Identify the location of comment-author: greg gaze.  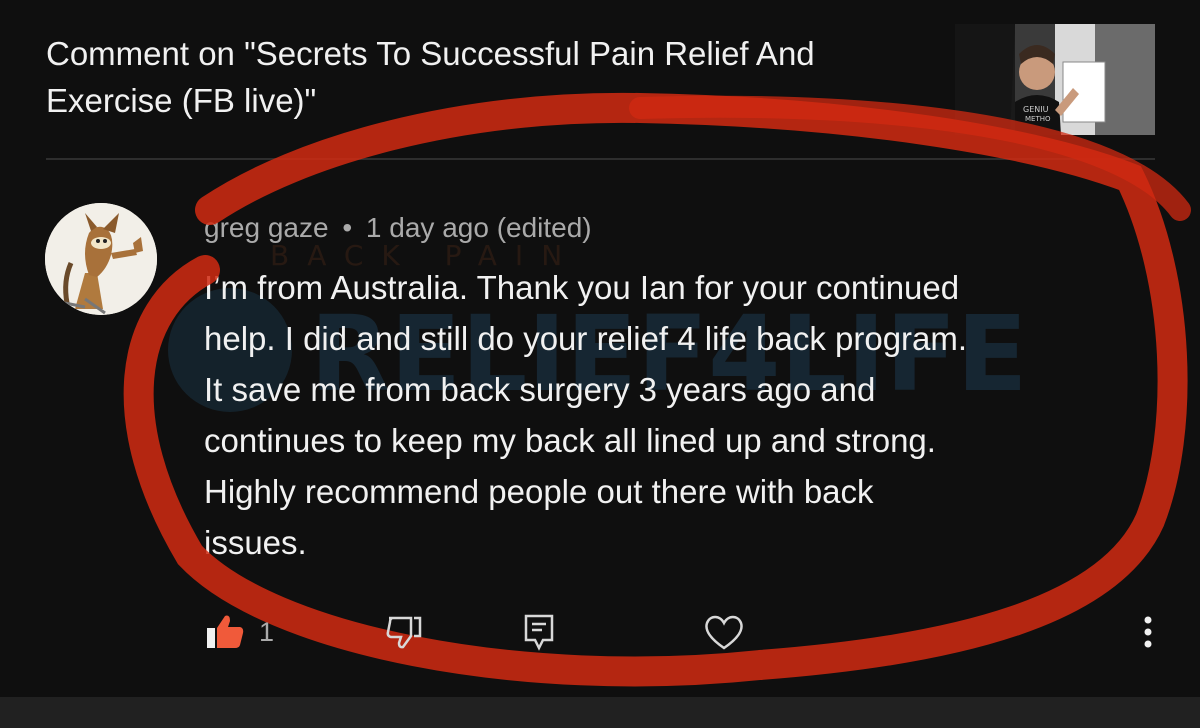
(266, 227).